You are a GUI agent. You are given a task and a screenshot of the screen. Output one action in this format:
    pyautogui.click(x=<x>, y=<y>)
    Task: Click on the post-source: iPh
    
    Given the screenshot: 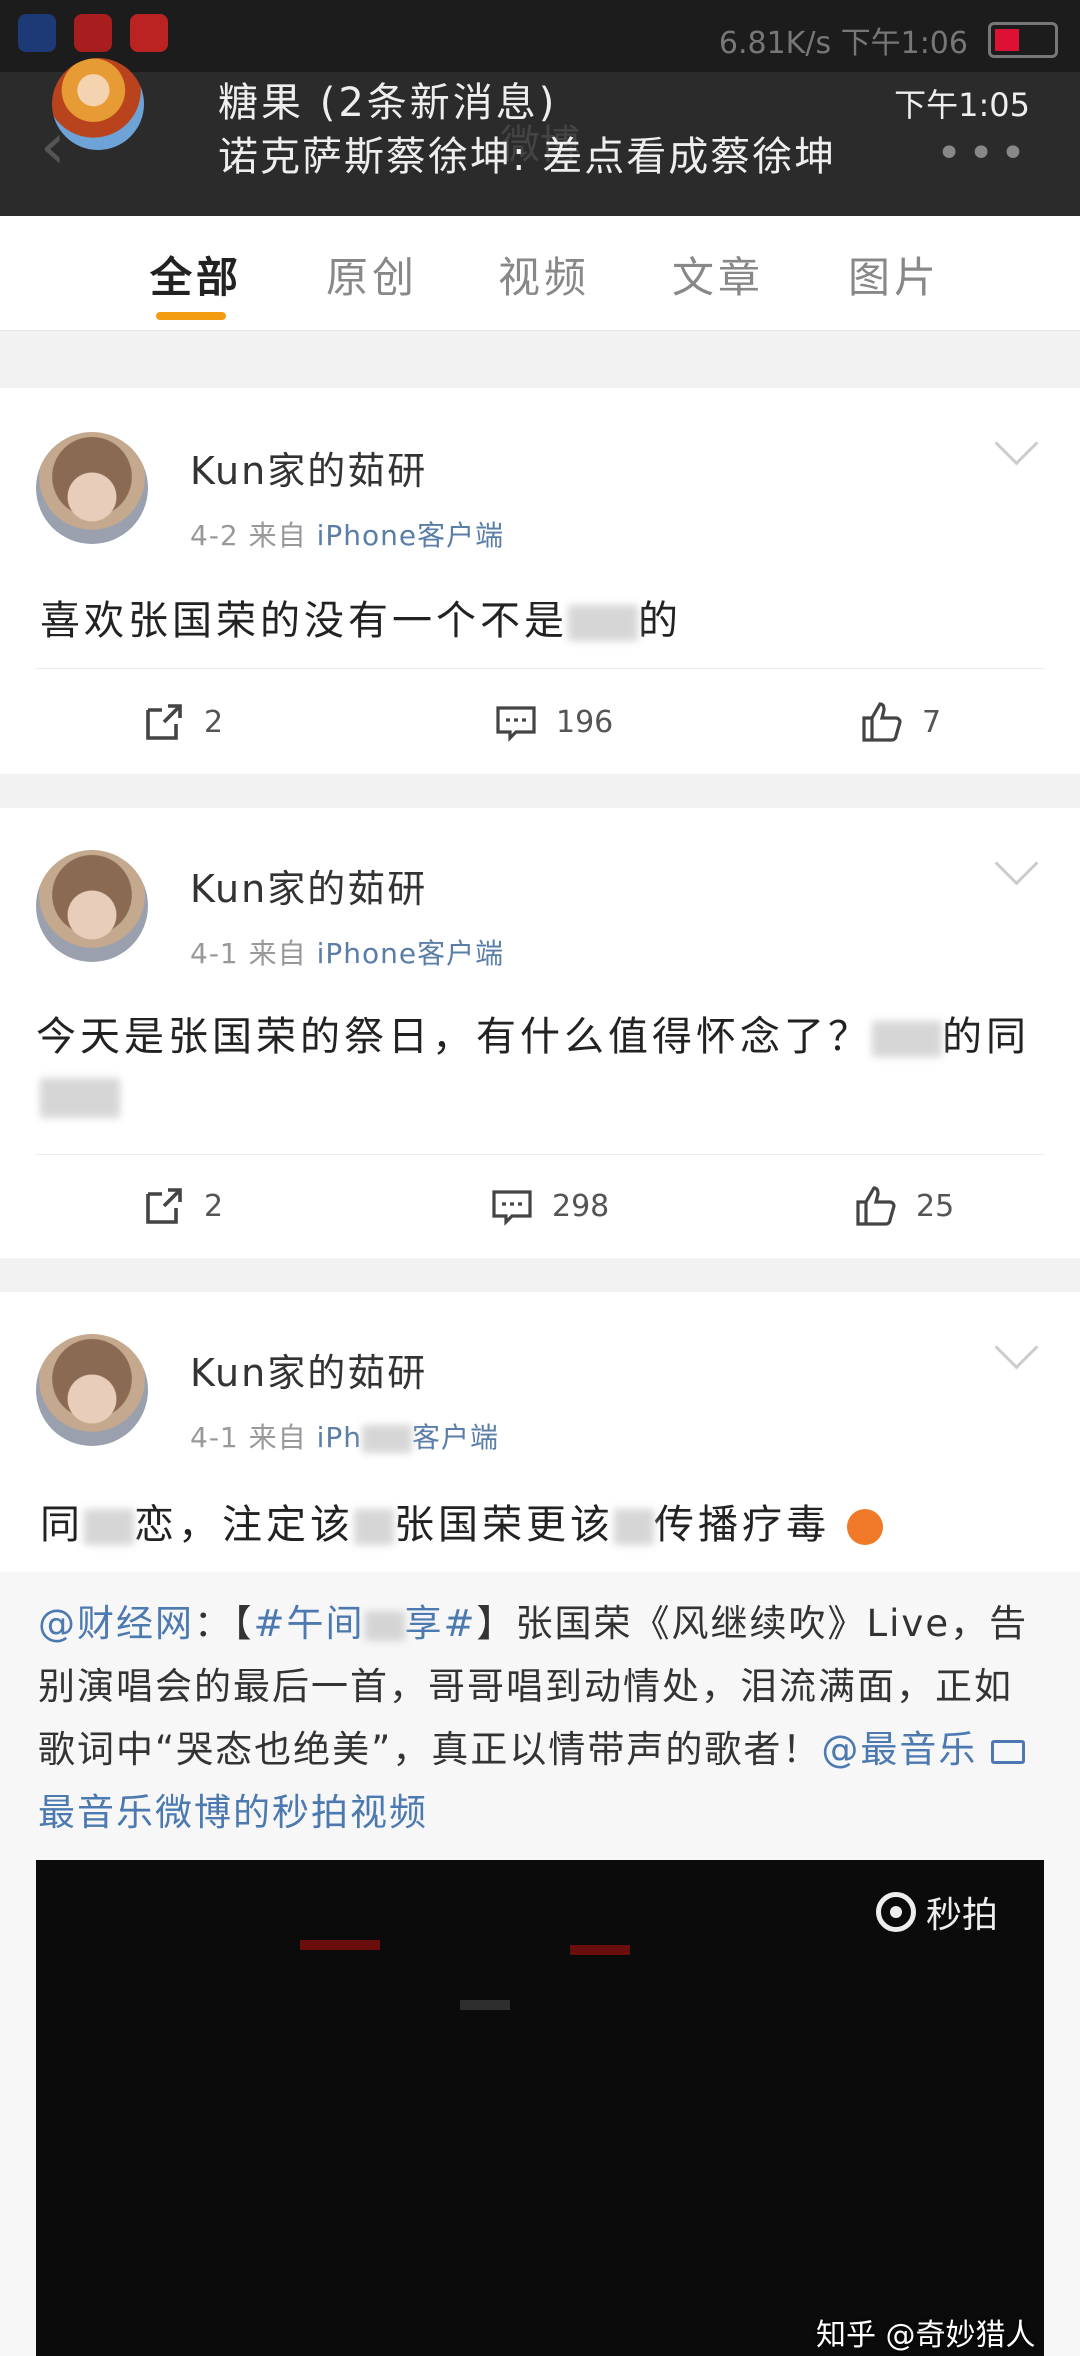 What is the action you would take?
    pyautogui.click(x=339, y=1437)
    